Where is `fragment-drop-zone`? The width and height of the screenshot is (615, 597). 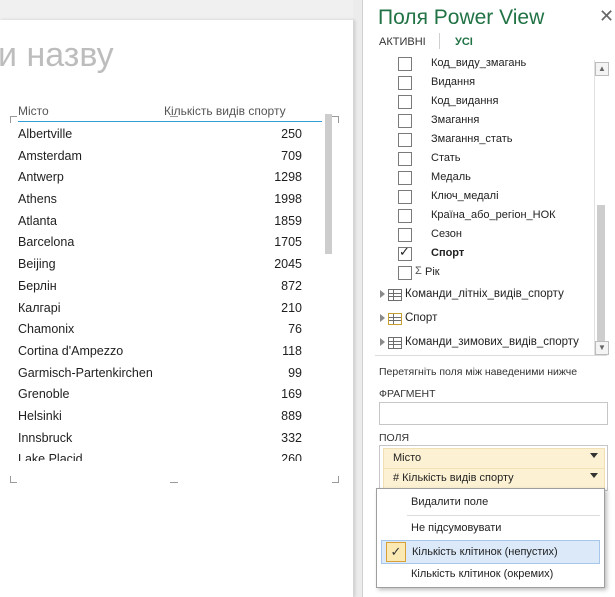
fragment-drop-zone is located at coordinates (493, 413).